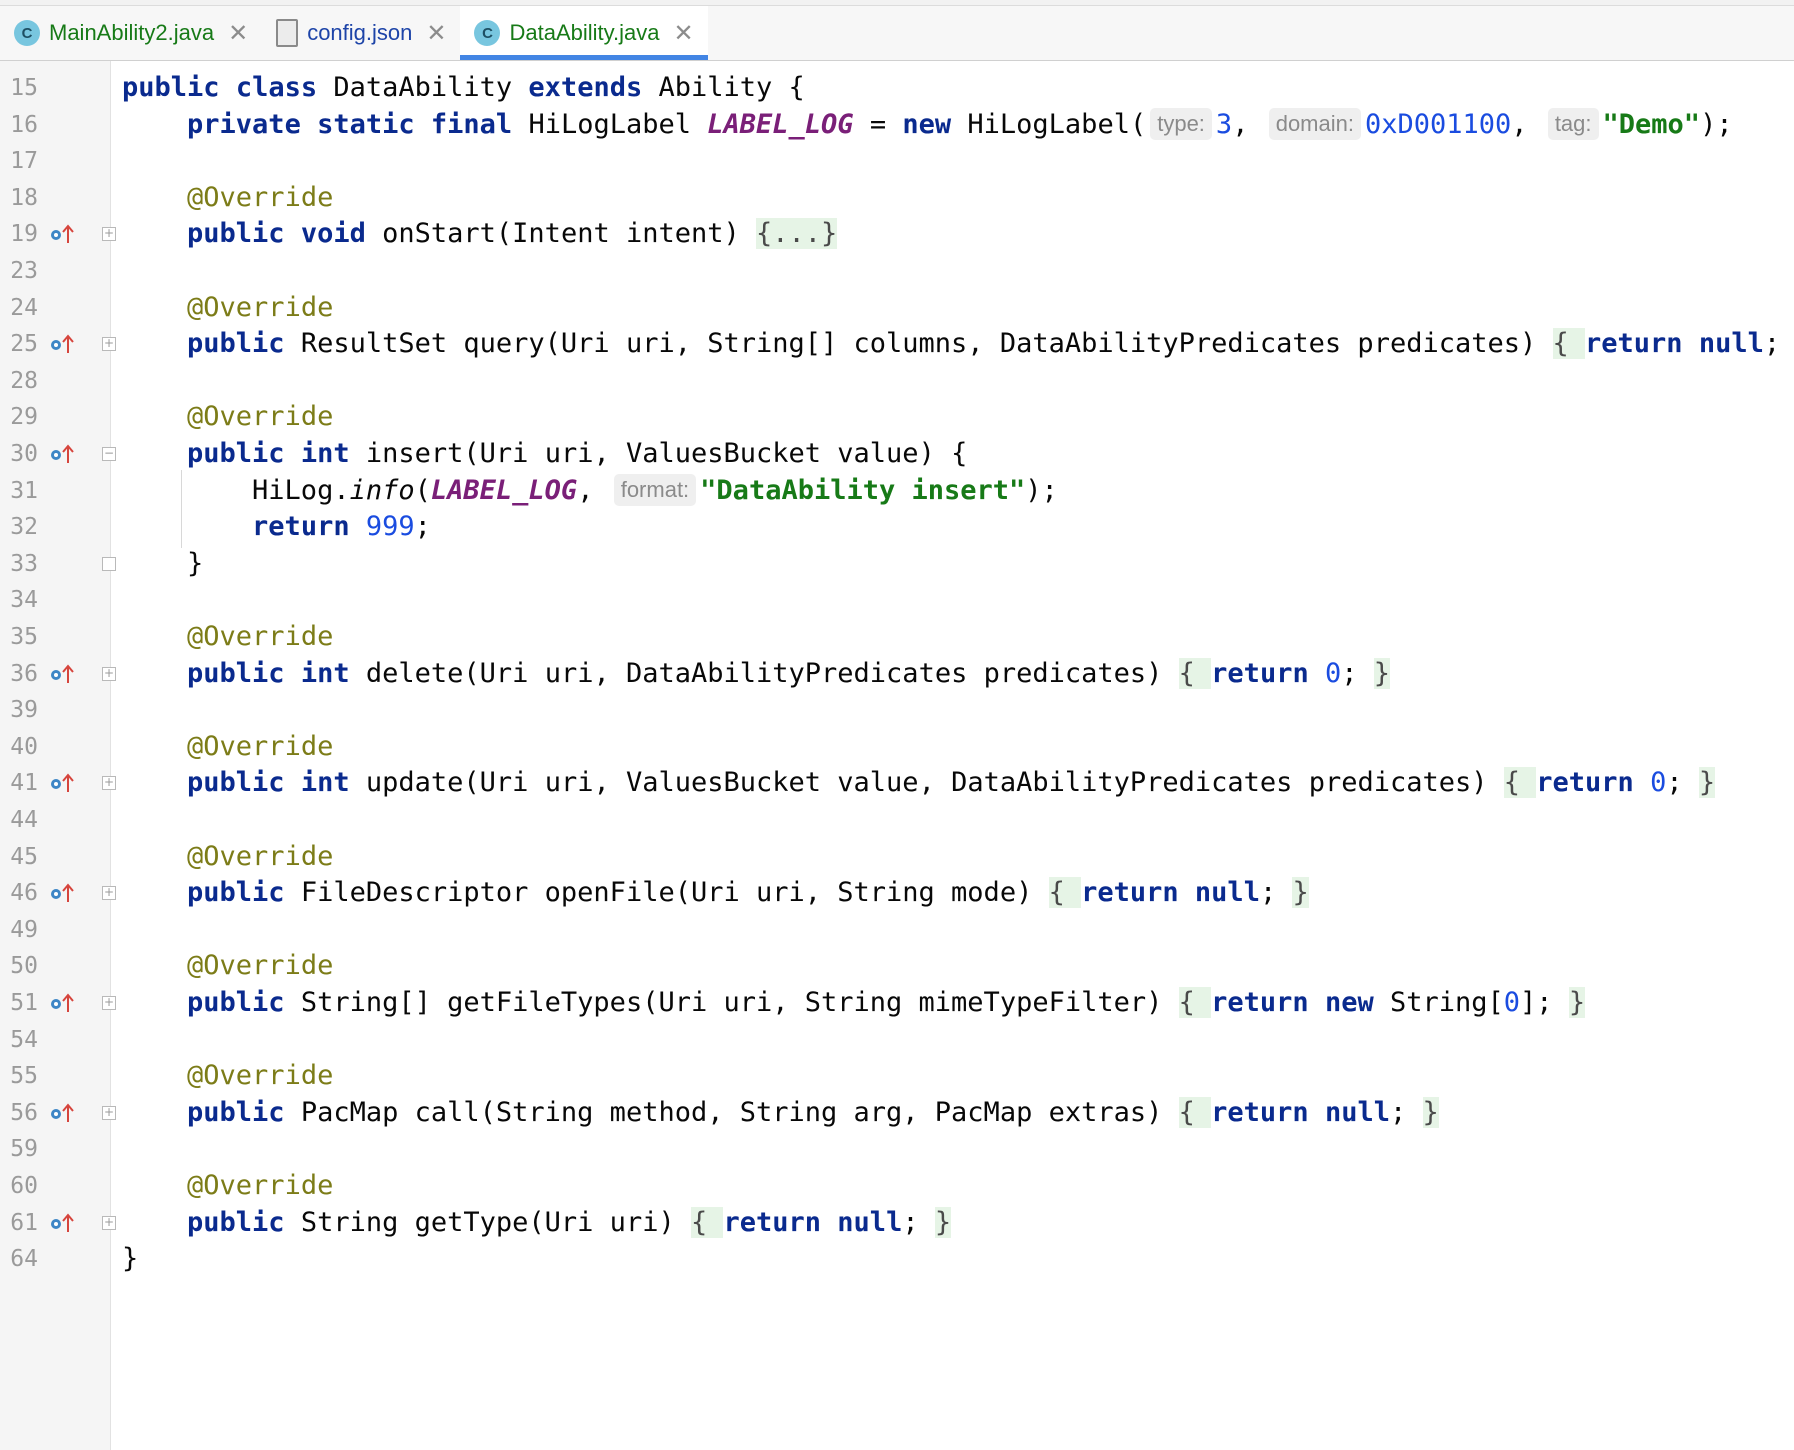 The height and width of the screenshot is (1450, 1794). Describe the element at coordinates (1041, 490) in the screenshot. I see `code-text: );` at that location.